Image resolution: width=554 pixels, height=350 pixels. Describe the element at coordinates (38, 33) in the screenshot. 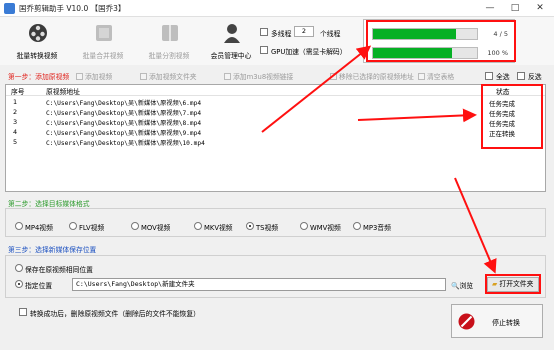

I see `convert-film-icon` at that location.